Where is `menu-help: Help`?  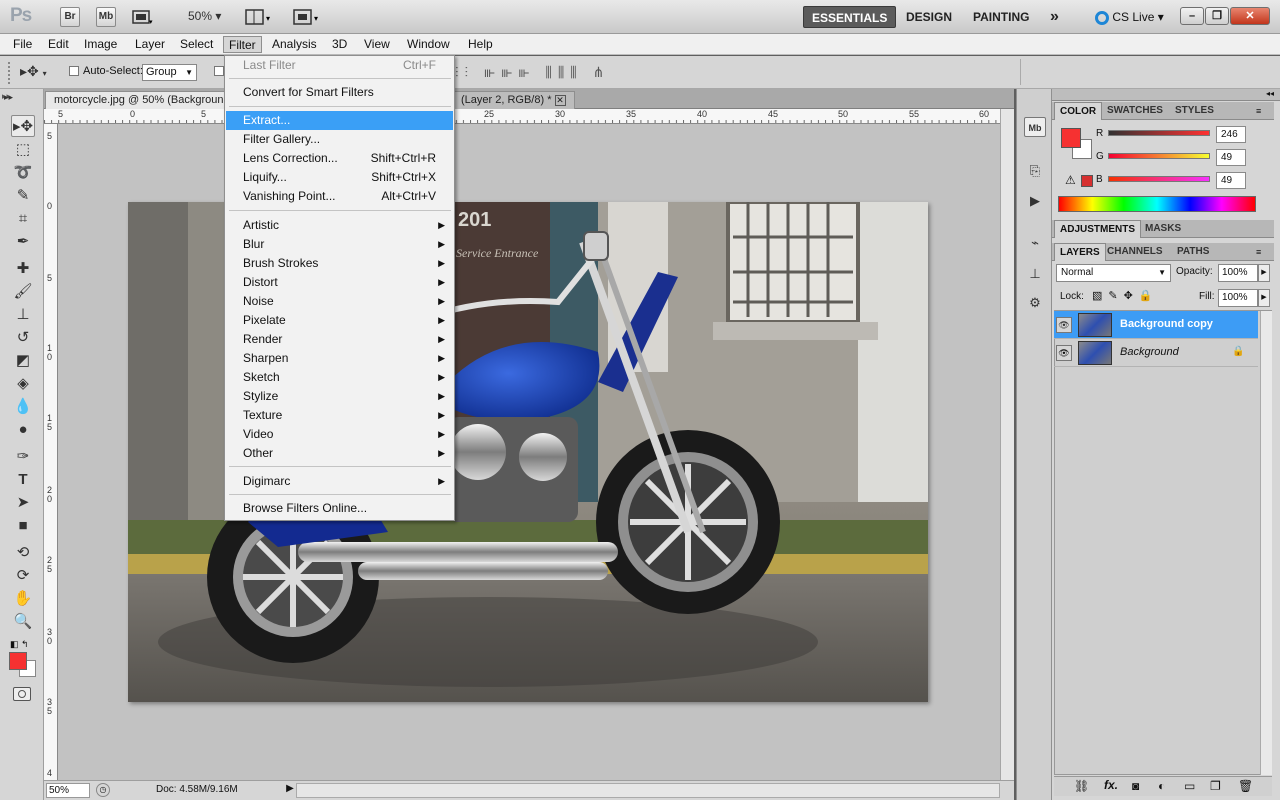 menu-help: Help is located at coordinates (480, 44).